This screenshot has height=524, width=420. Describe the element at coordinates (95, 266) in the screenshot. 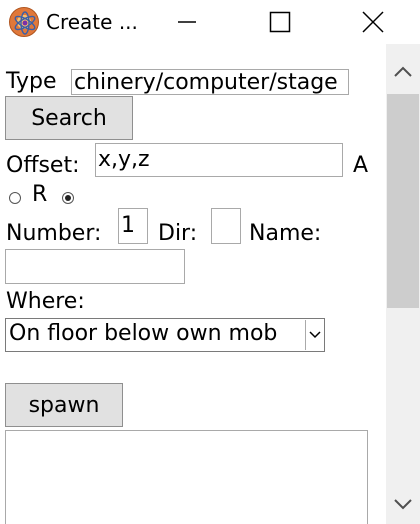

I see `name-input` at that location.